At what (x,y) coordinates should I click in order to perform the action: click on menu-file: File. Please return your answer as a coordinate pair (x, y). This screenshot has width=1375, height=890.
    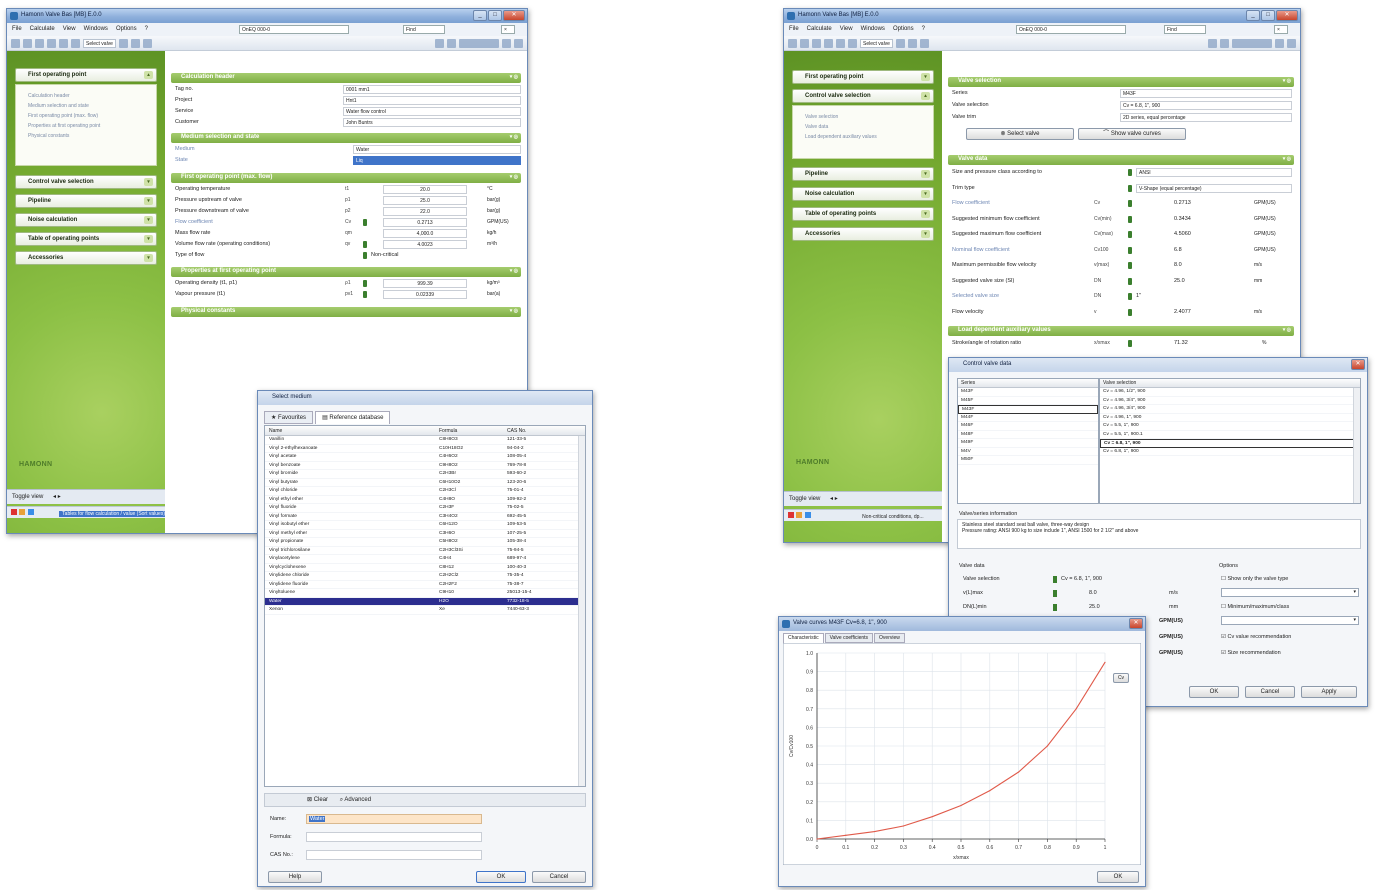
    Looking at the image, I should click on (17, 31).